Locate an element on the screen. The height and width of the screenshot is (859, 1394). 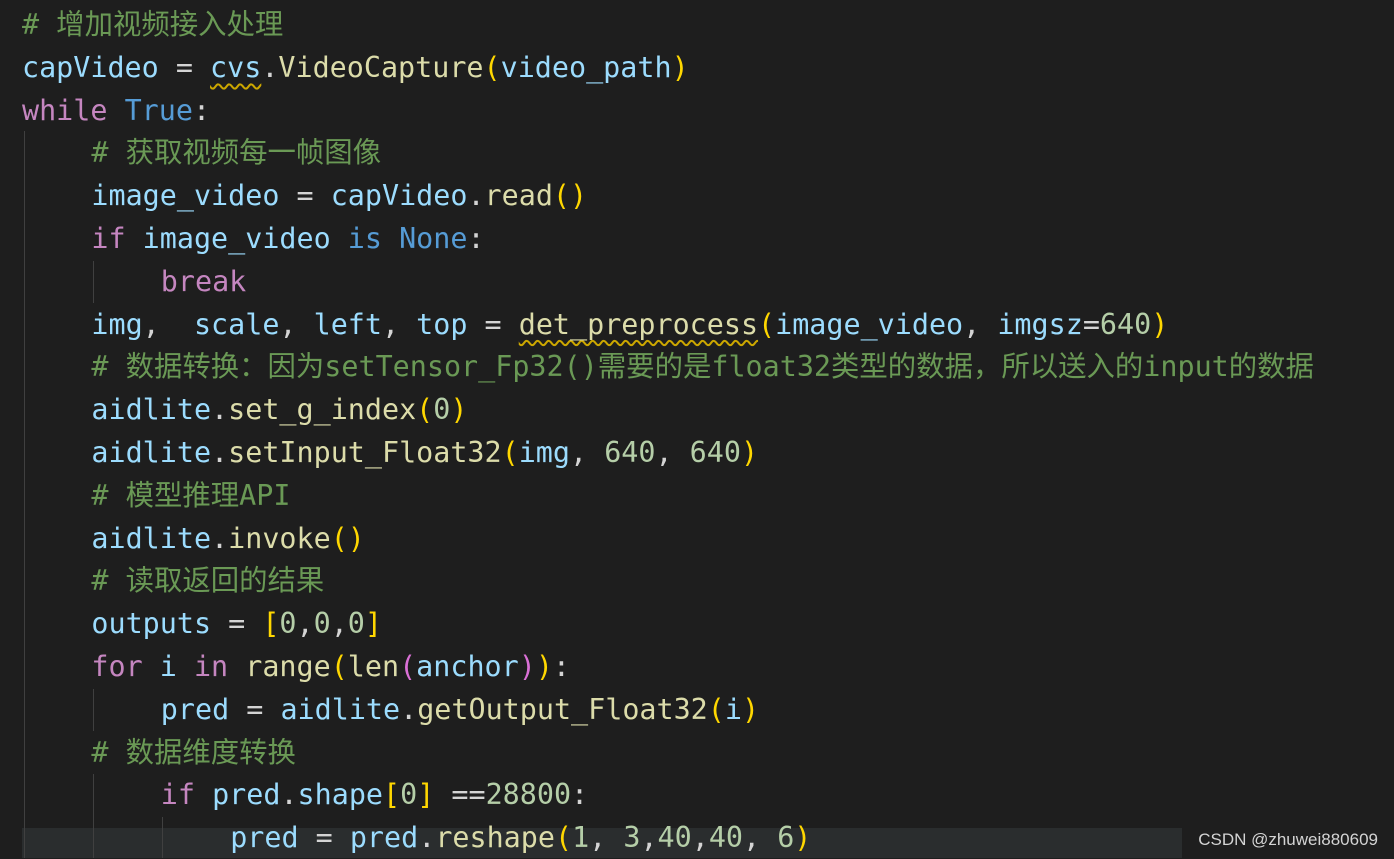
code-line: for i in range(len(anchor)): is located at coordinates (330, 667).